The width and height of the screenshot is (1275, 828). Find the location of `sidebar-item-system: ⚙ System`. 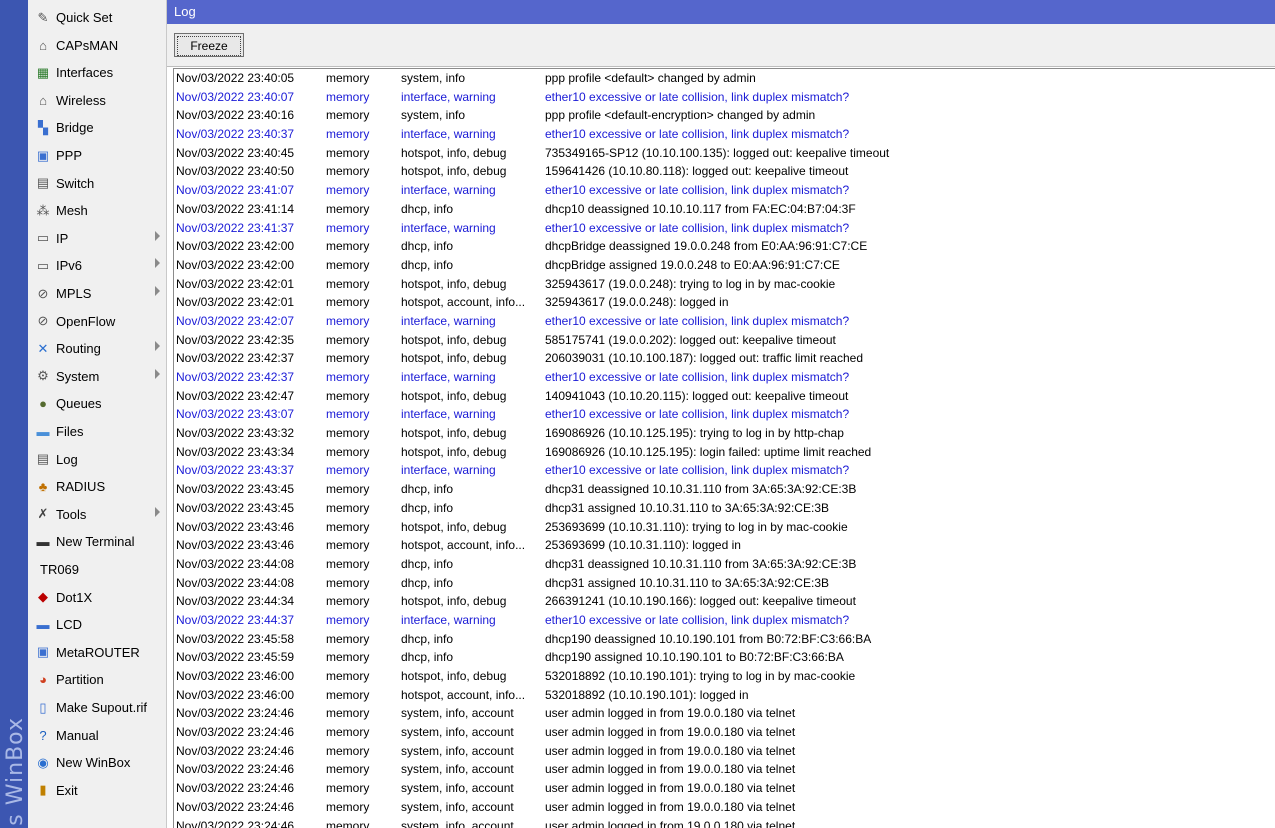

sidebar-item-system: ⚙ System is located at coordinates (97, 376).